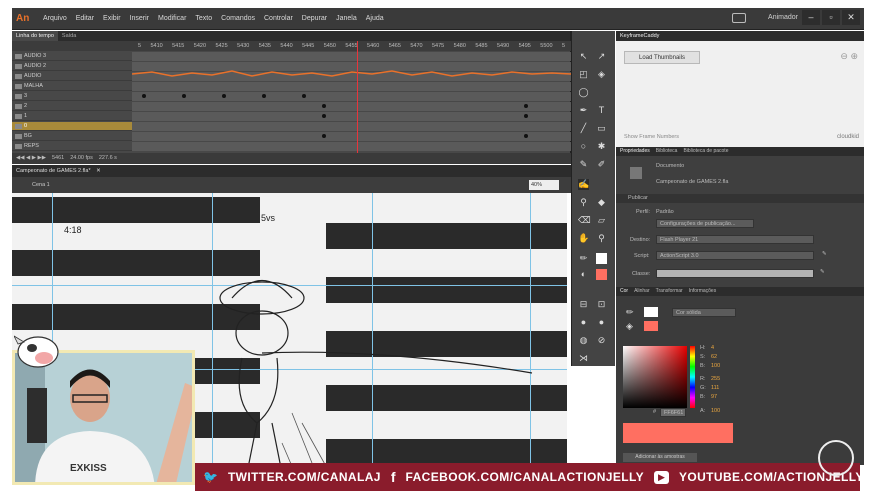 This screenshot has width=871, height=491. Describe the element at coordinates (583, 146) in the screenshot. I see `oval-tool-icon: ○` at that location.